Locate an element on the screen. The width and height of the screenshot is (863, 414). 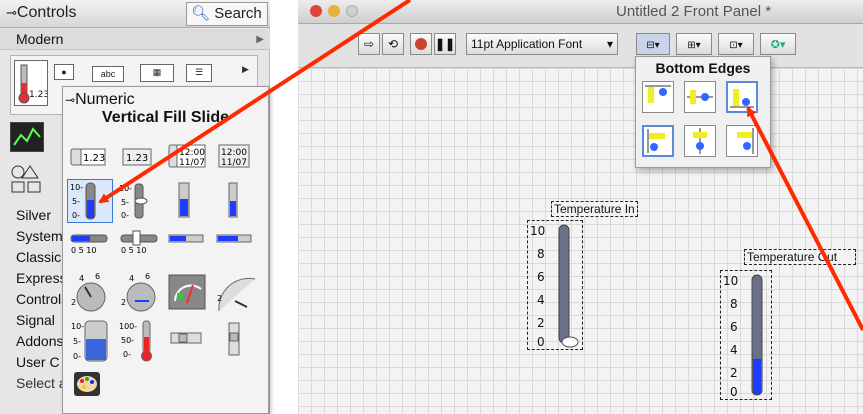
category-signal: Signal is located at coordinates (32, 320).